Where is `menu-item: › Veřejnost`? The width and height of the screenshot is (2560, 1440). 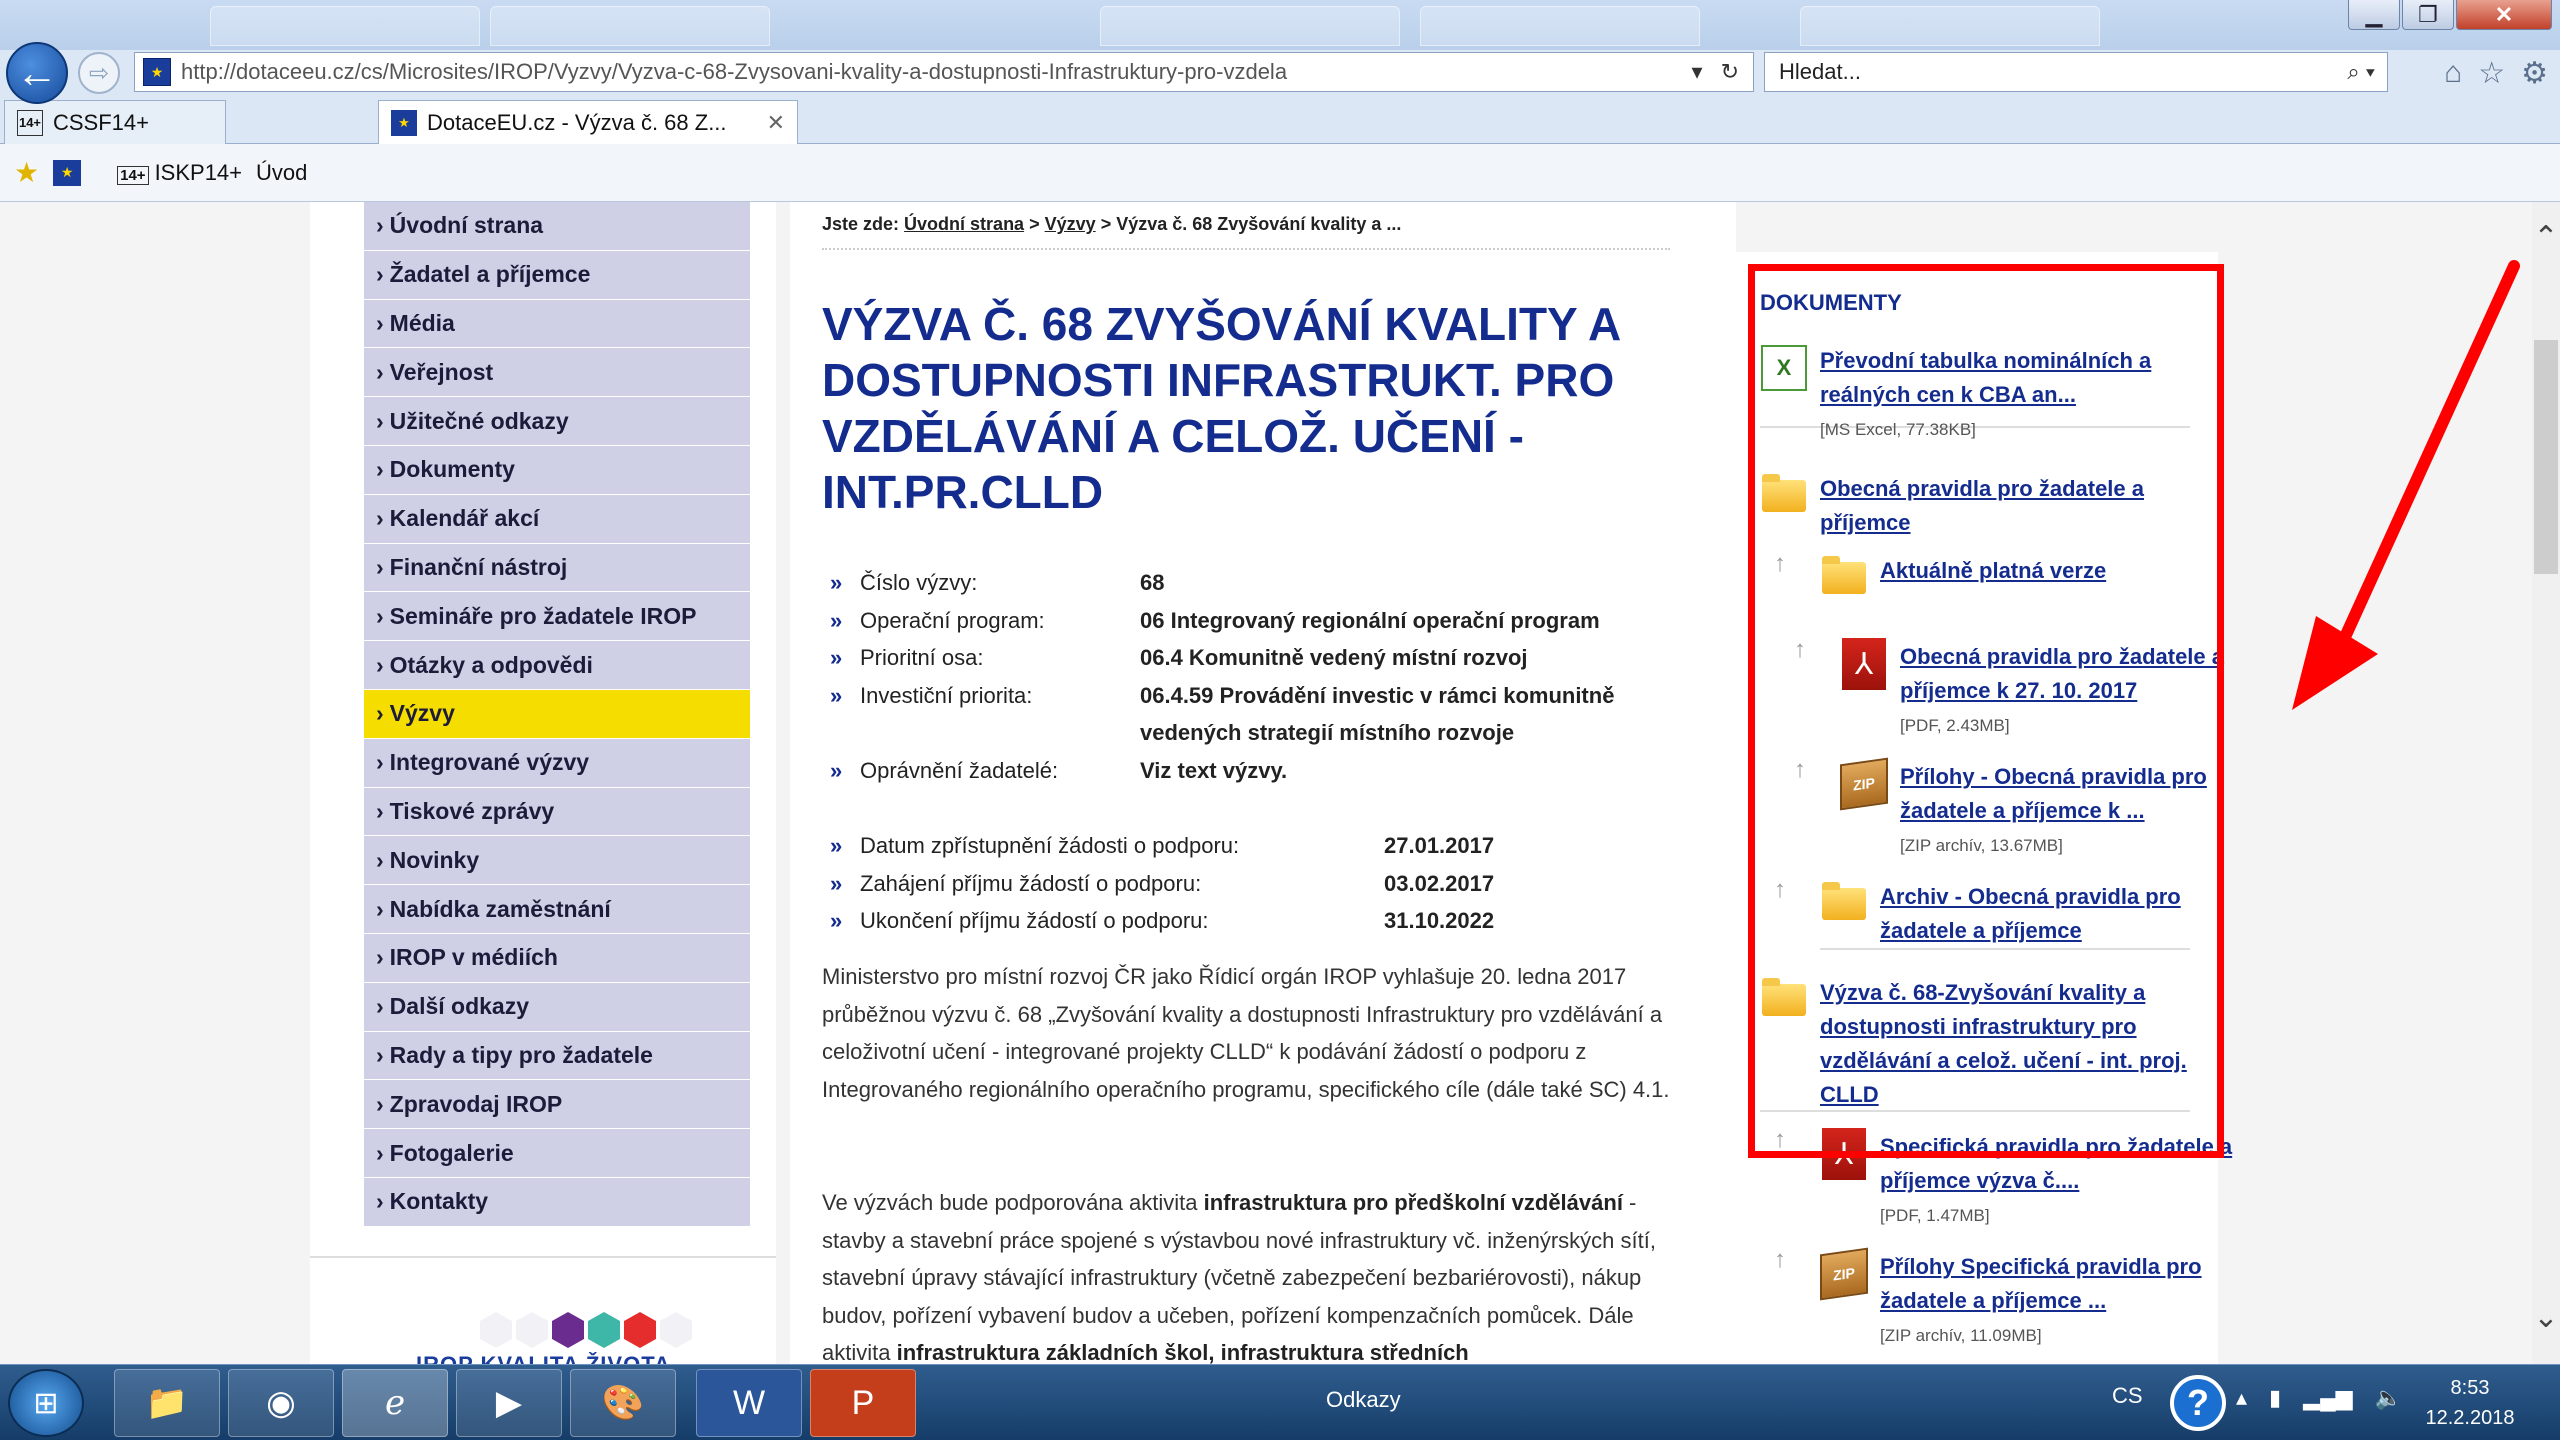
menu-item: › Veřejnost is located at coordinates (557, 373).